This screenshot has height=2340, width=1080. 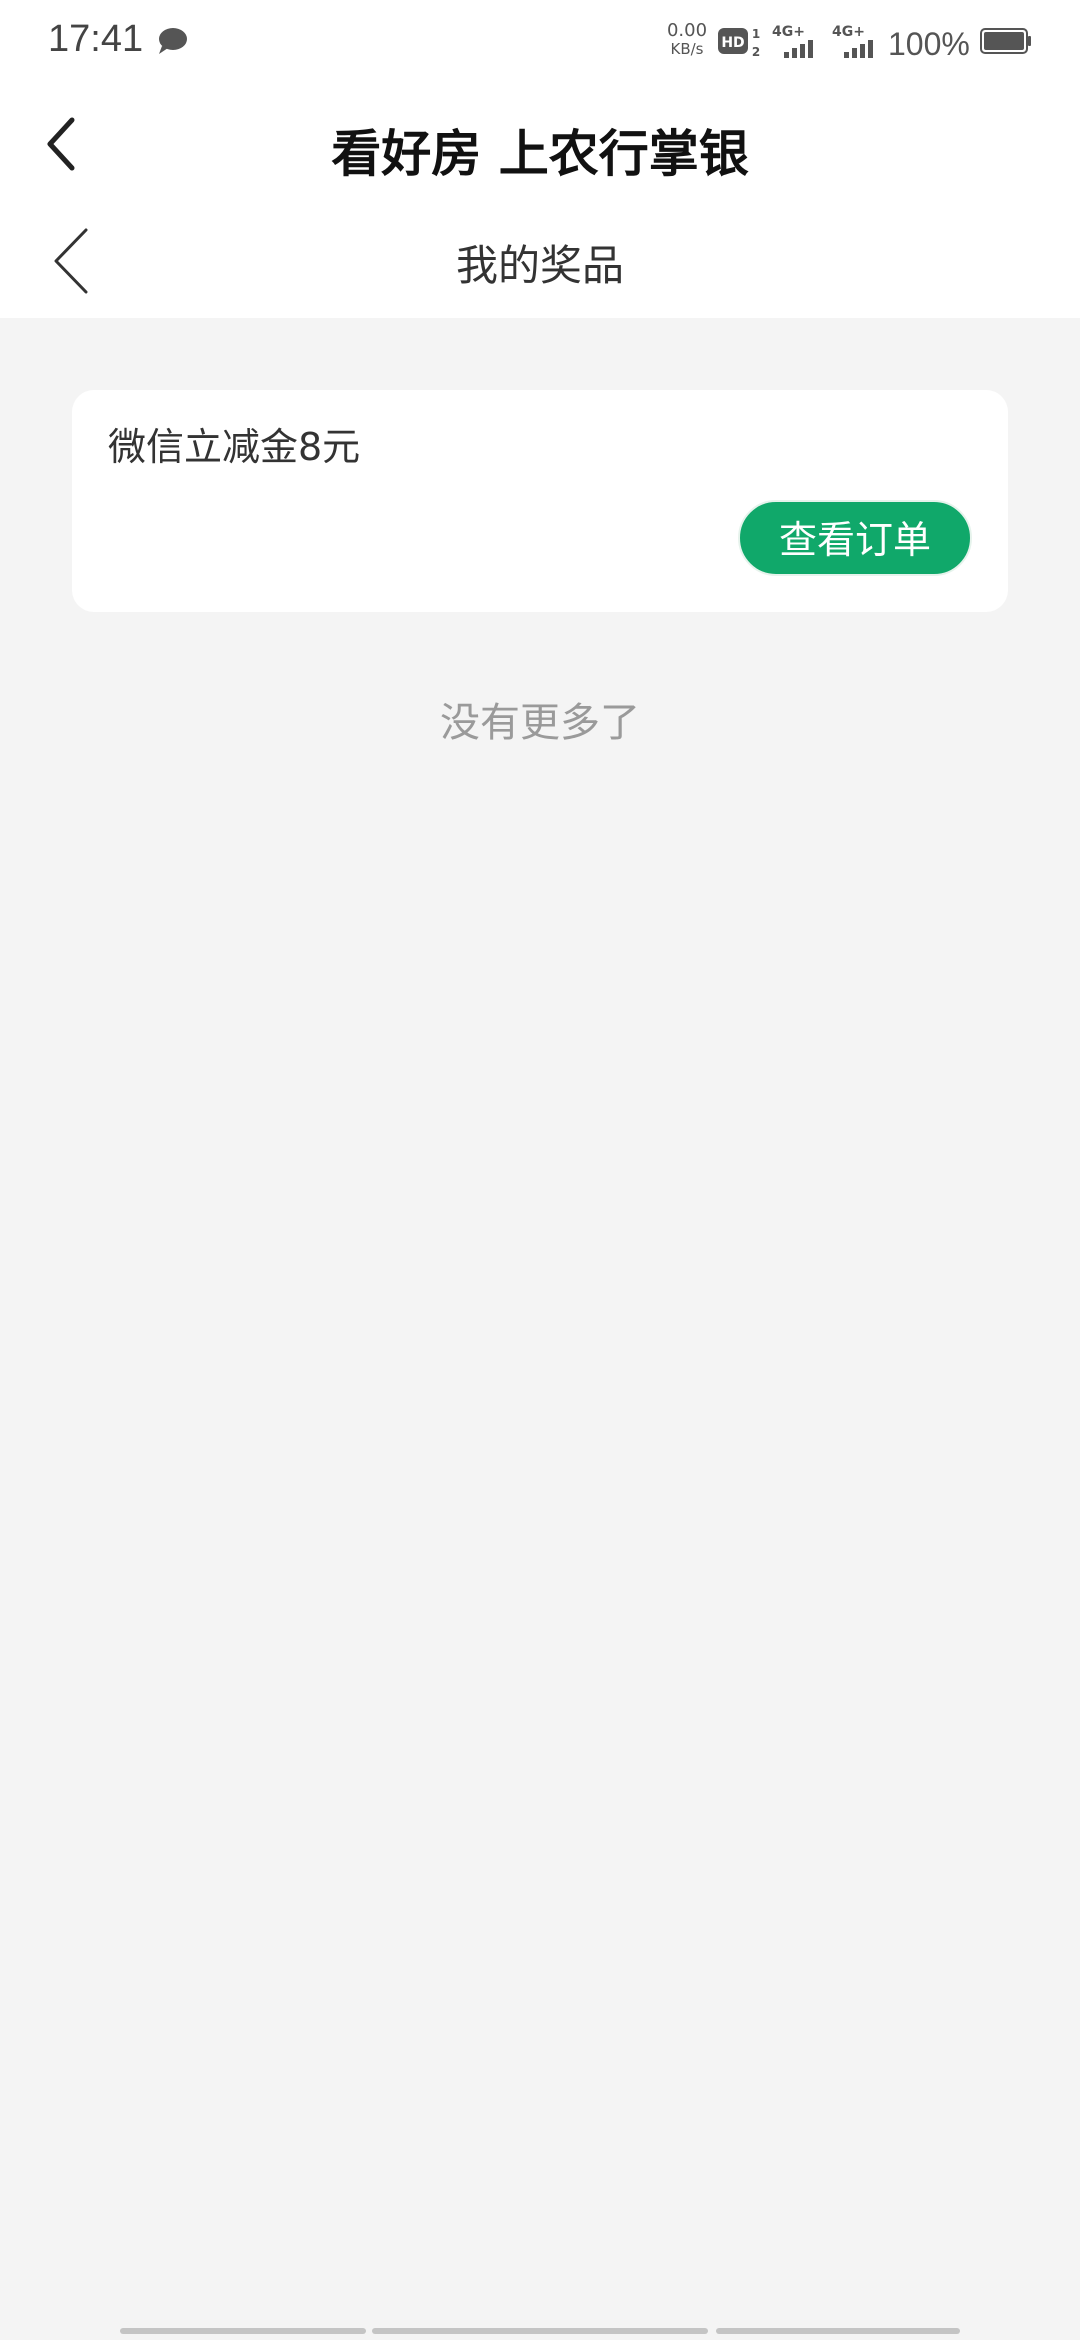 What do you see at coordinates (540, 42) in the screenshot?
I see `status-bar: 17:41 0.00 KB/s HD 1 2 4G+ 4G+ 100%` at bounding box center [540, 42].